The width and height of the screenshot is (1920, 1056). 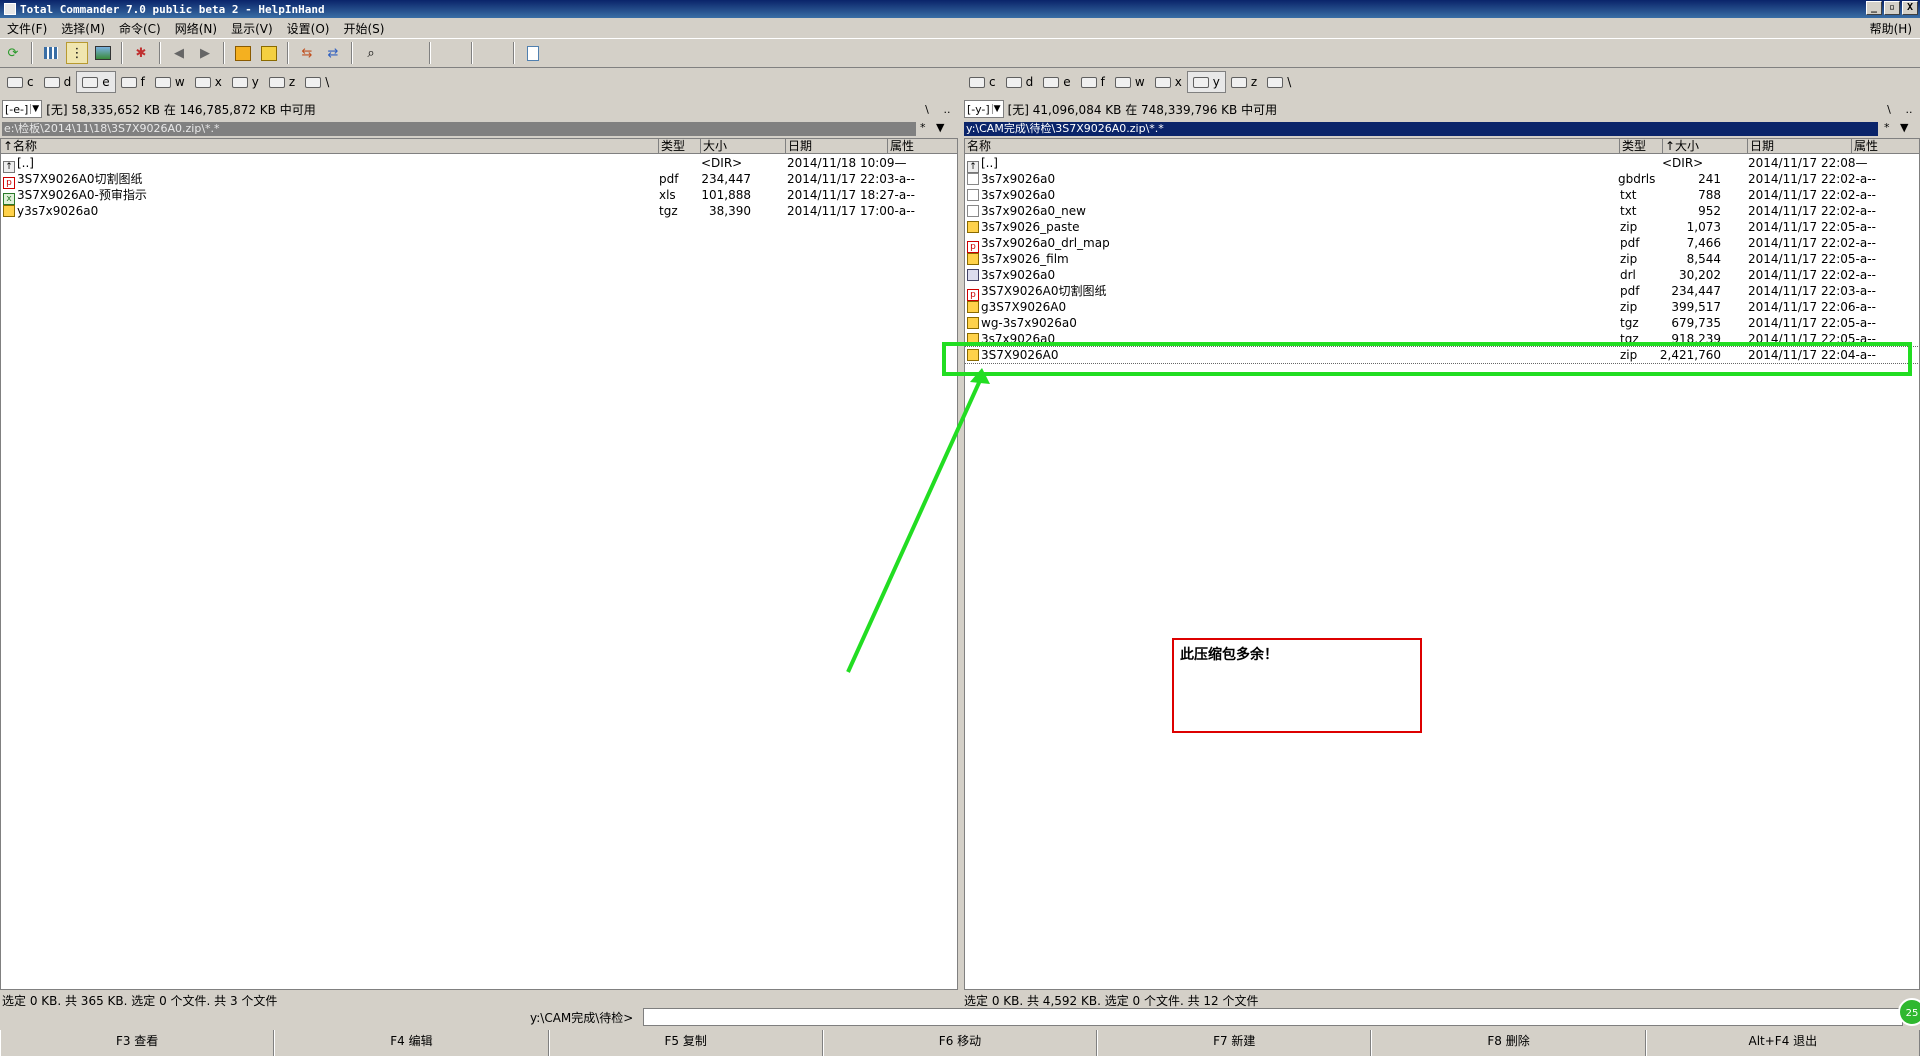 What do you see at coordinates (923, 127) in the screenshot?
I see `left-favorites-button: *` at bounding box center [923, 127].